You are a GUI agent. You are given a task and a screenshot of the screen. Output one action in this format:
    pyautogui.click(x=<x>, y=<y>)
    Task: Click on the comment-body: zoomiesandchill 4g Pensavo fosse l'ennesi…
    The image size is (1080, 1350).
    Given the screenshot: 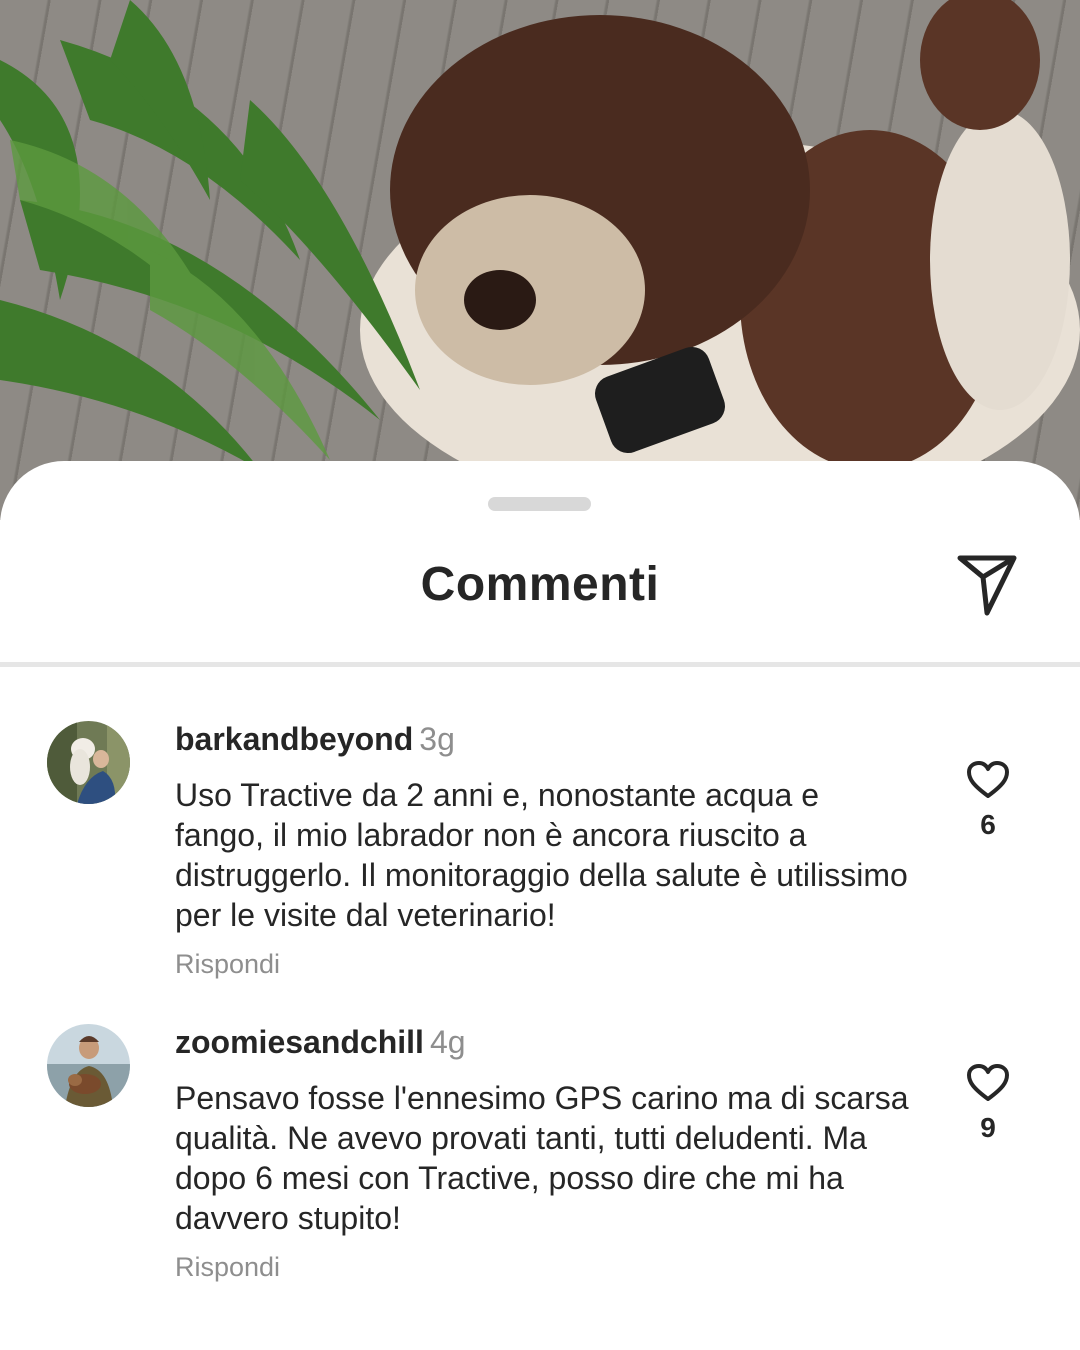 What is the action you would take?
    pyautogui.click(x=545, y=1154)
    